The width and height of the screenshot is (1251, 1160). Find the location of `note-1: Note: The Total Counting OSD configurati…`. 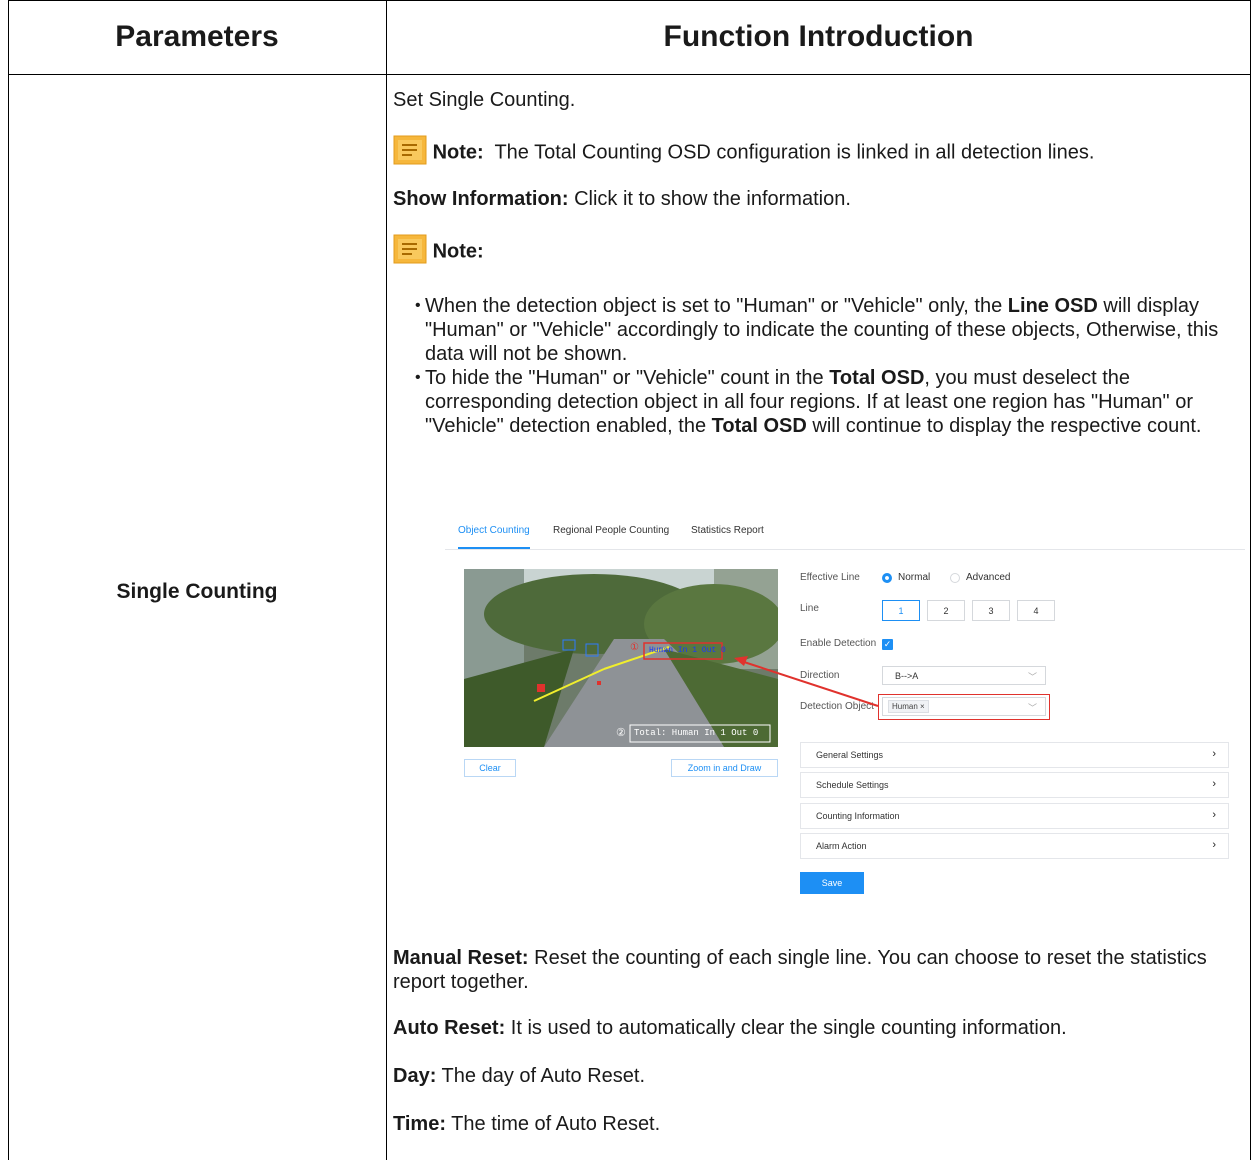

note-1: Note: The Total Counting OSD configurati… is located at coordinates (743, 153).